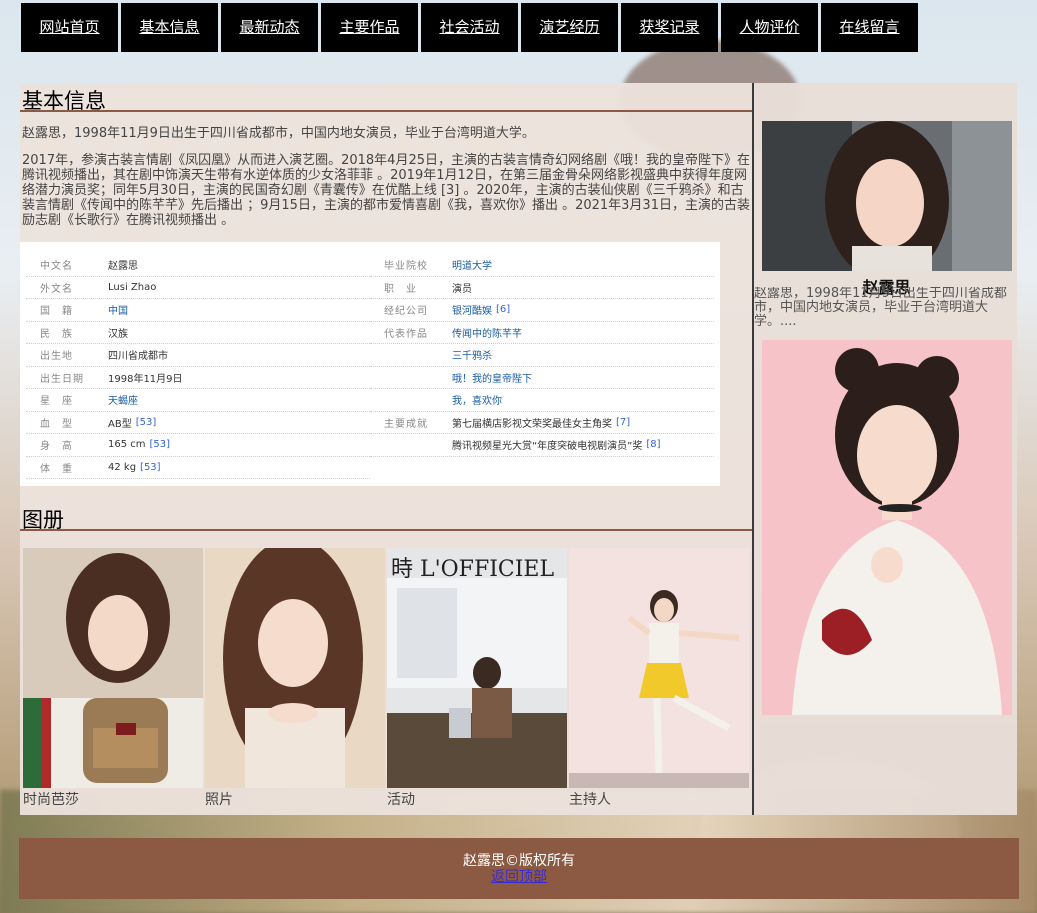 The image size is (1037, 913). Describe the element at coordinates (401, 800) in the screenshot. I see `gallery-caption: 活动` at that location.